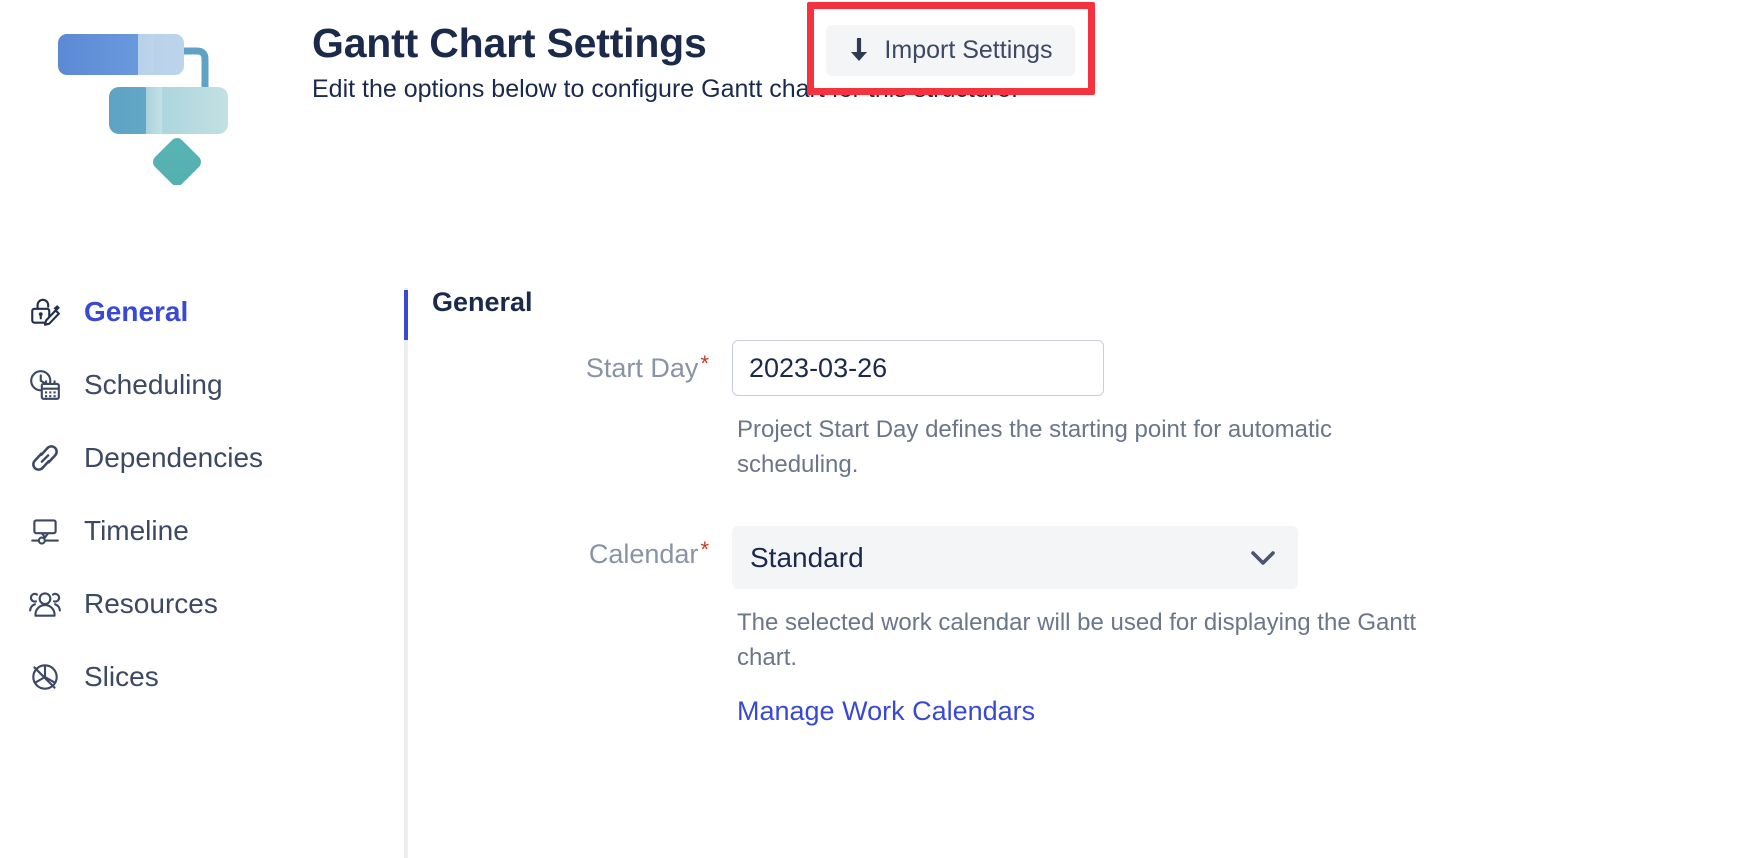  What do you see at coordinates (45, 532) in the screenshot?
I see `timeline-icon` at bounding box center [45, 532].